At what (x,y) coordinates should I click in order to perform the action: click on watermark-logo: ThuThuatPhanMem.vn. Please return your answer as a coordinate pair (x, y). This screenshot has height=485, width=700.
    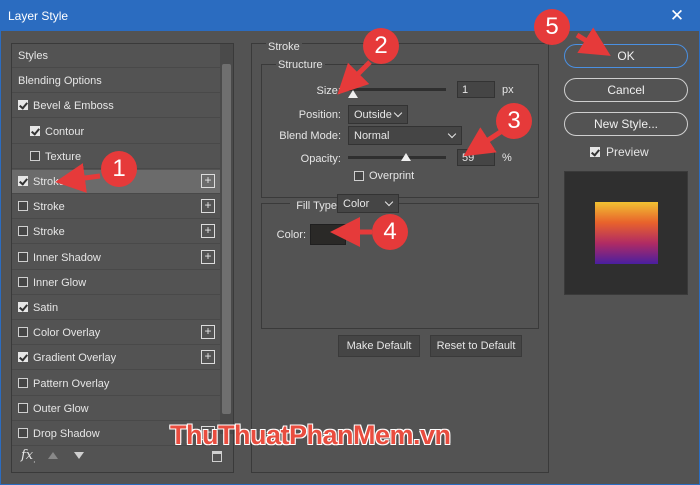
    Looking at the image, I should click on (310, 435).